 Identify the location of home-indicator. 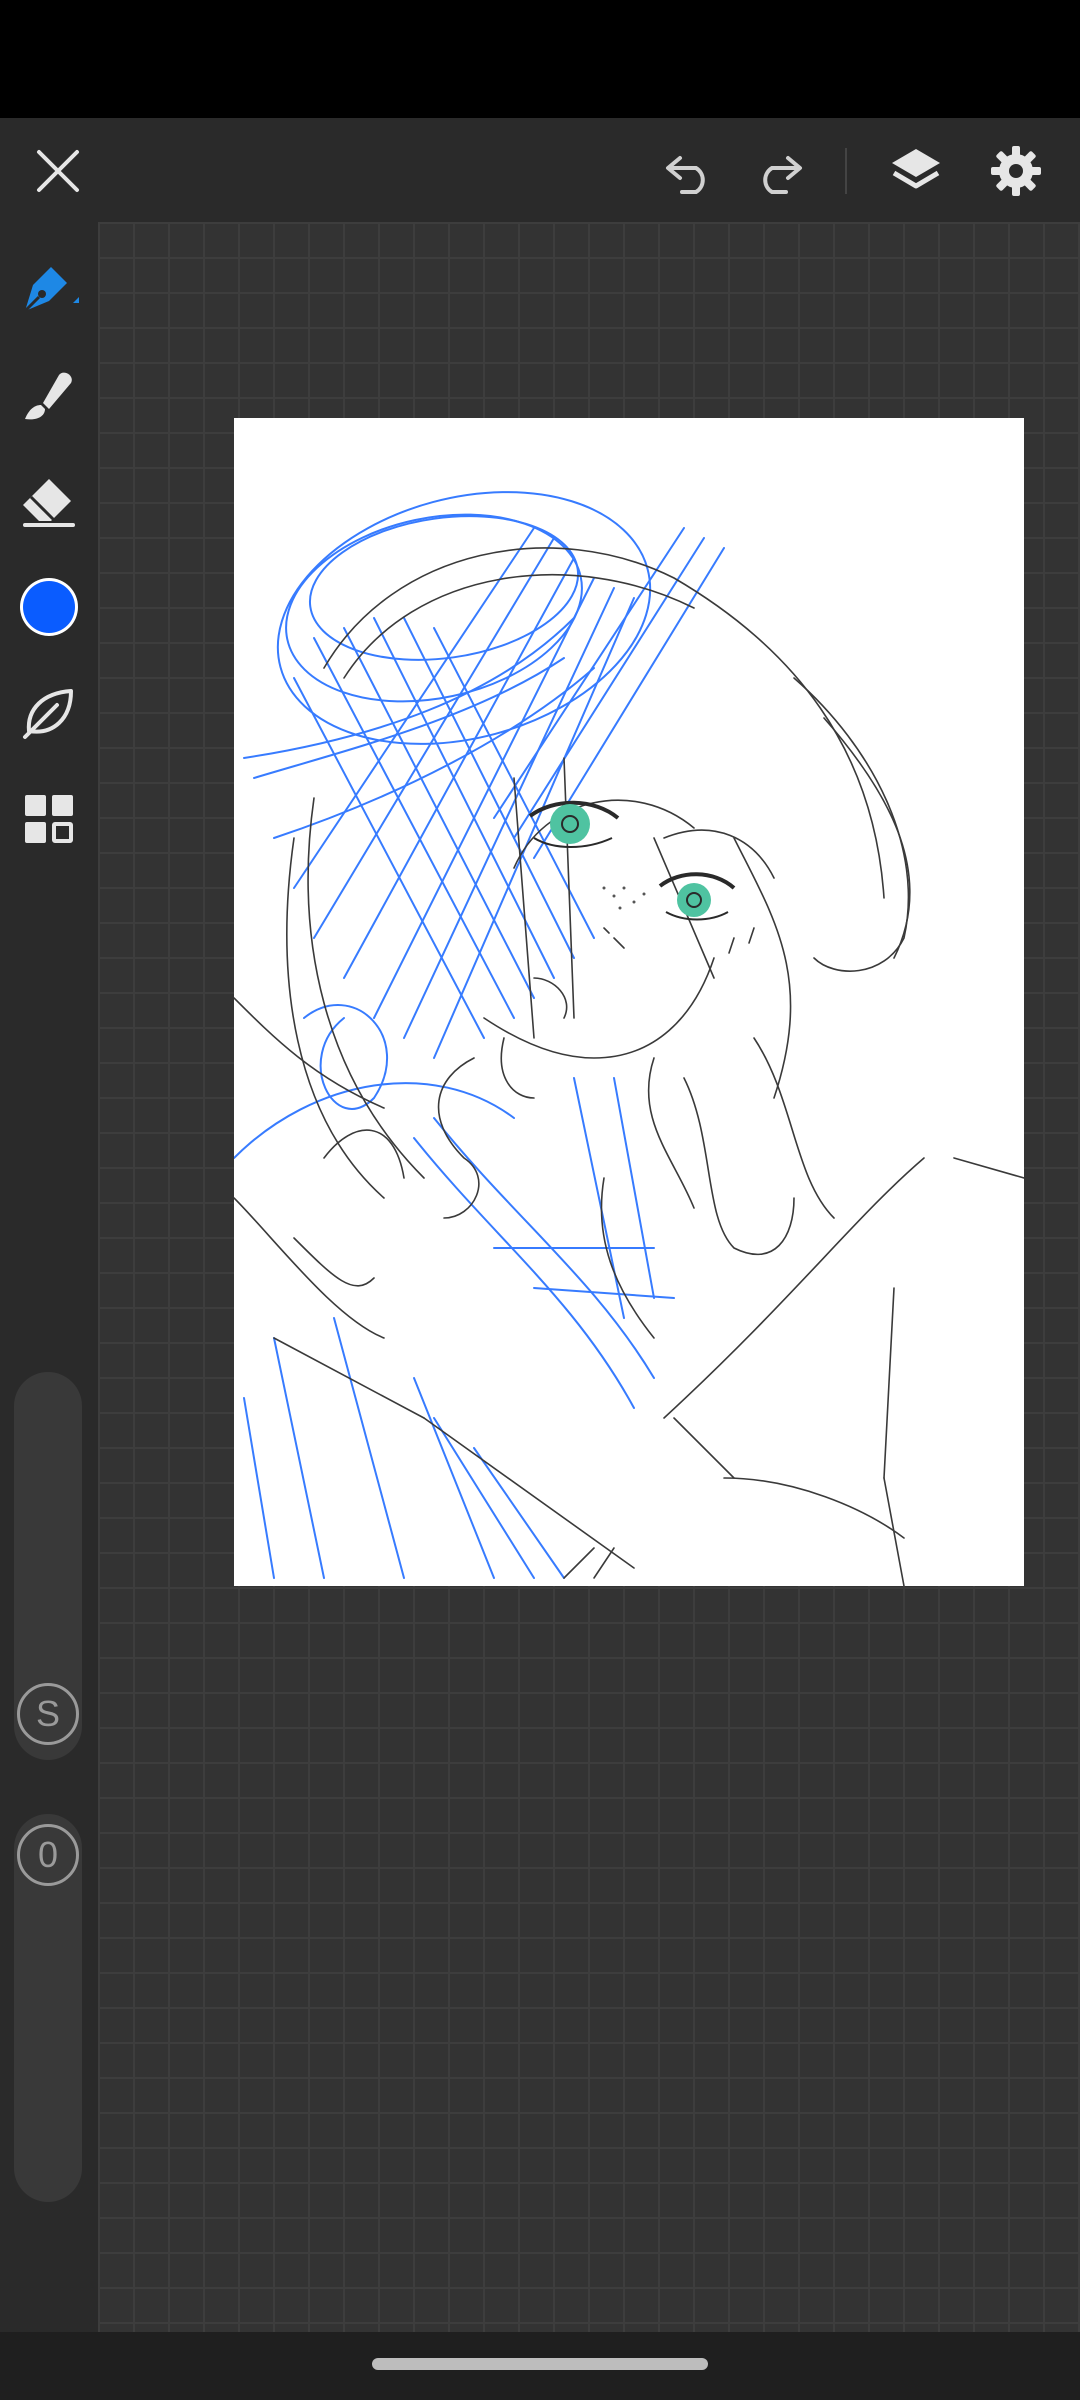
(540, 2364).